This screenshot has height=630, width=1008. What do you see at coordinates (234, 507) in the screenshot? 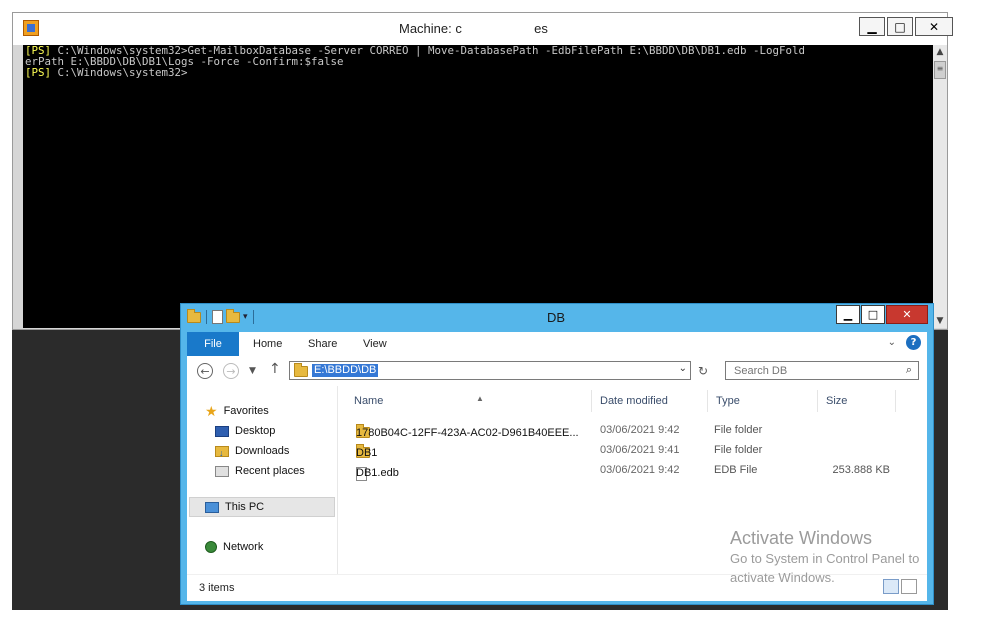
I see `nav-this-pc: This PC` at bounding box center [234, 507].